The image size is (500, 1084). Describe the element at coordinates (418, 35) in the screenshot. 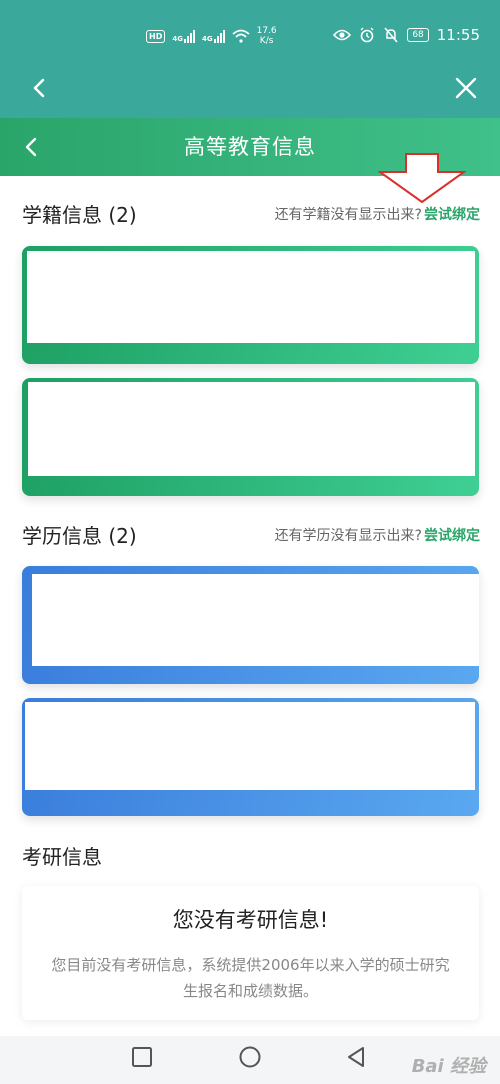

I see `battery-icon: 68` at that location.